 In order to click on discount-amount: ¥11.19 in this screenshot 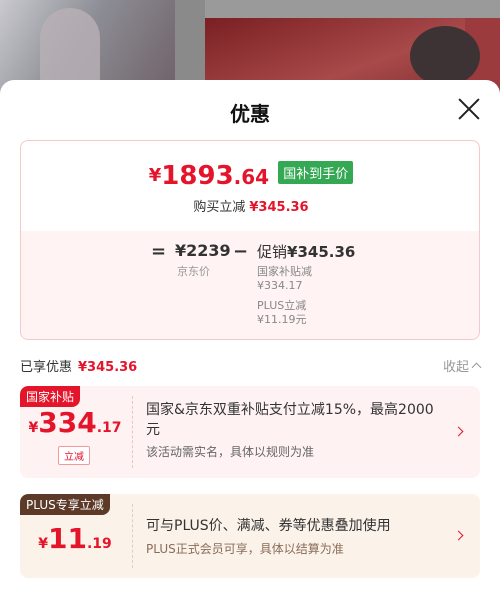, I will do `click(75, 538)`.